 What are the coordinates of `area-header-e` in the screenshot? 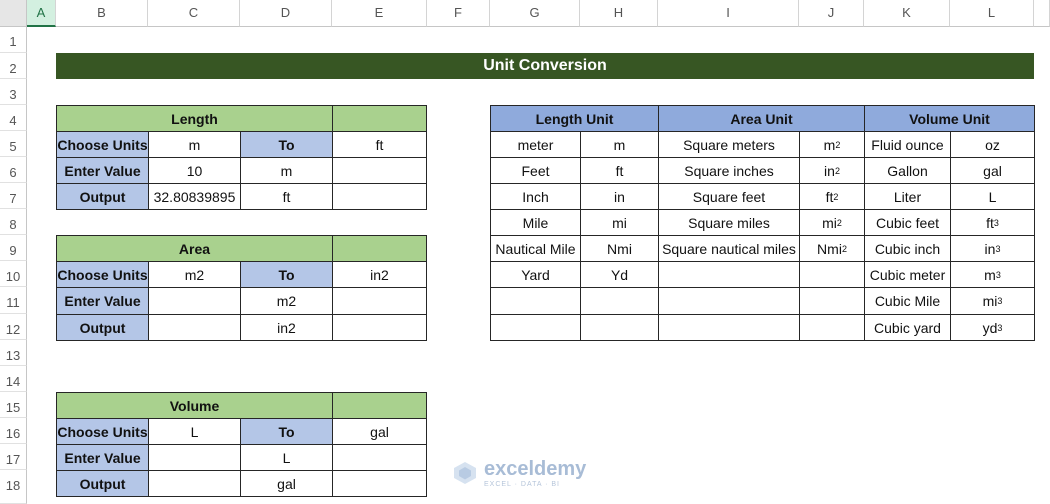 It's located at (379, 248).